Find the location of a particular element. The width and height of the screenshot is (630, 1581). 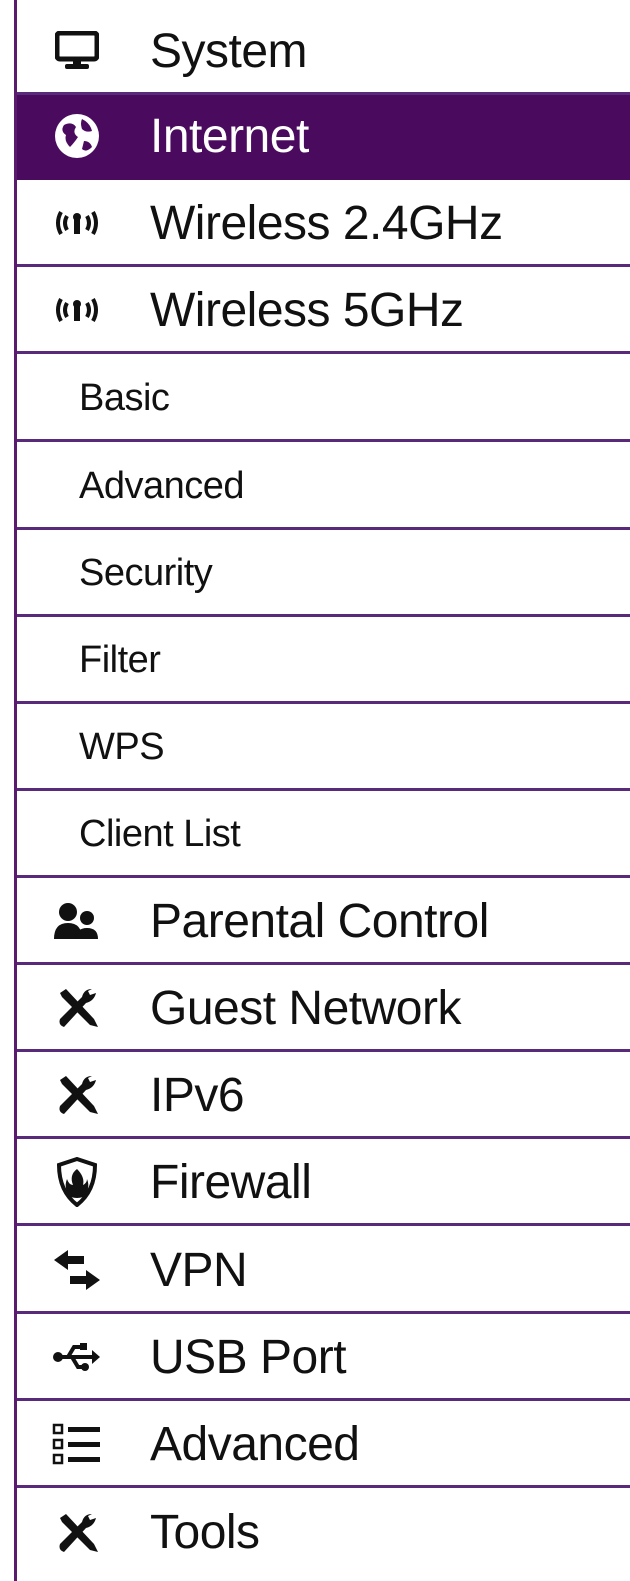

menu-item-label: Wireless 2.4GHz is located at coordinates (326, 223).